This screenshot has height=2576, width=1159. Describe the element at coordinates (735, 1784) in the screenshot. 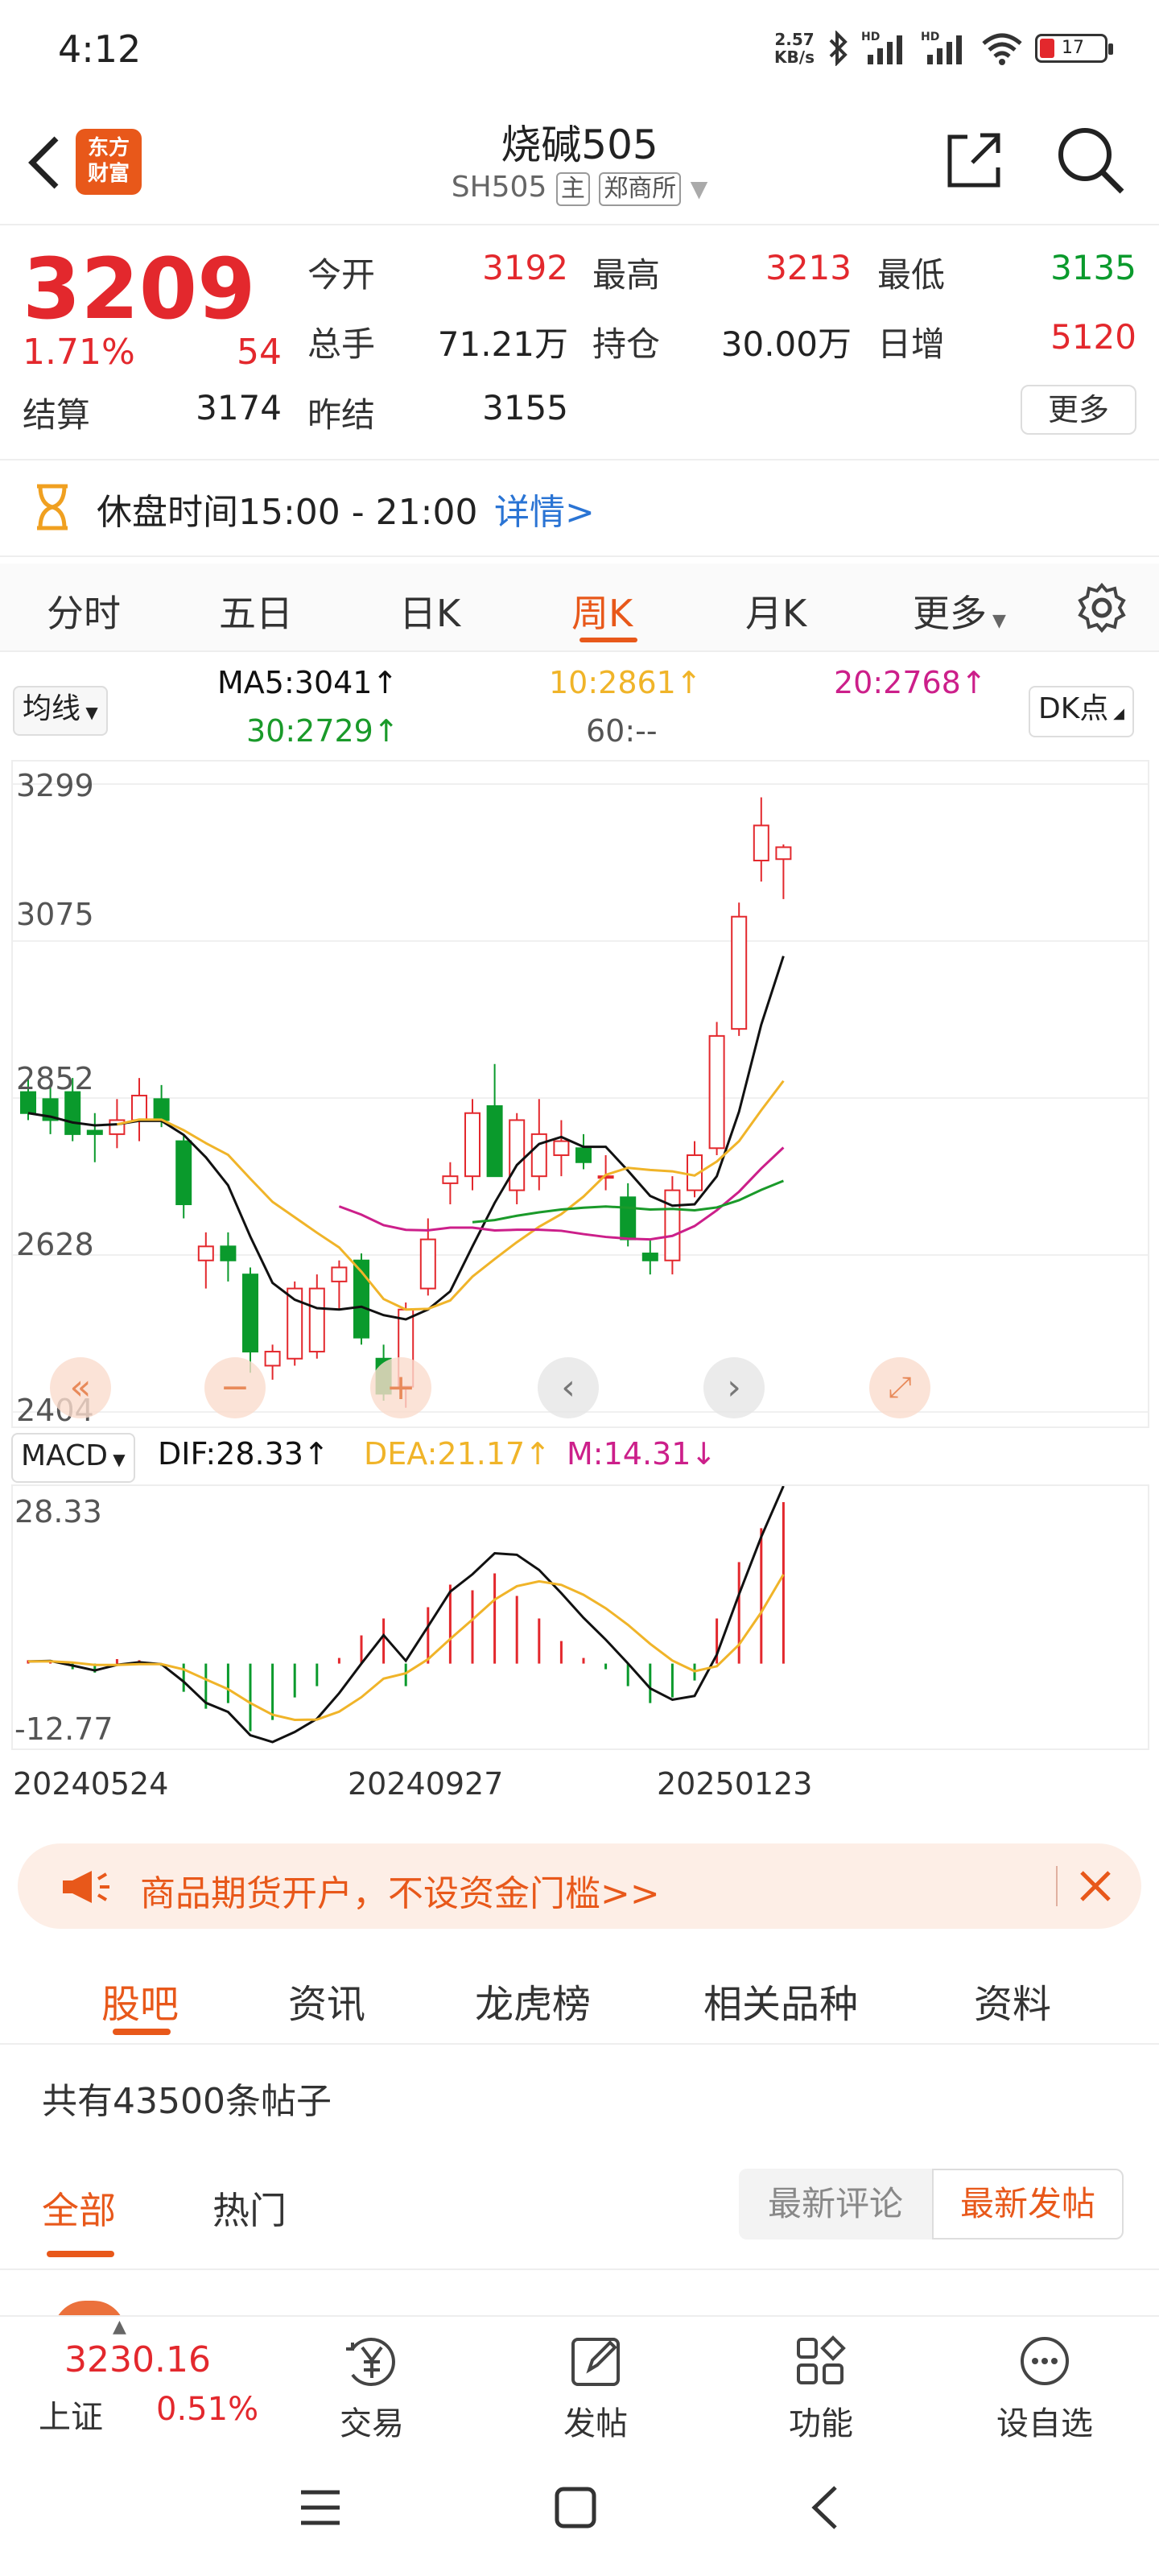

I see `x-tick-3: 20250123` at that location.